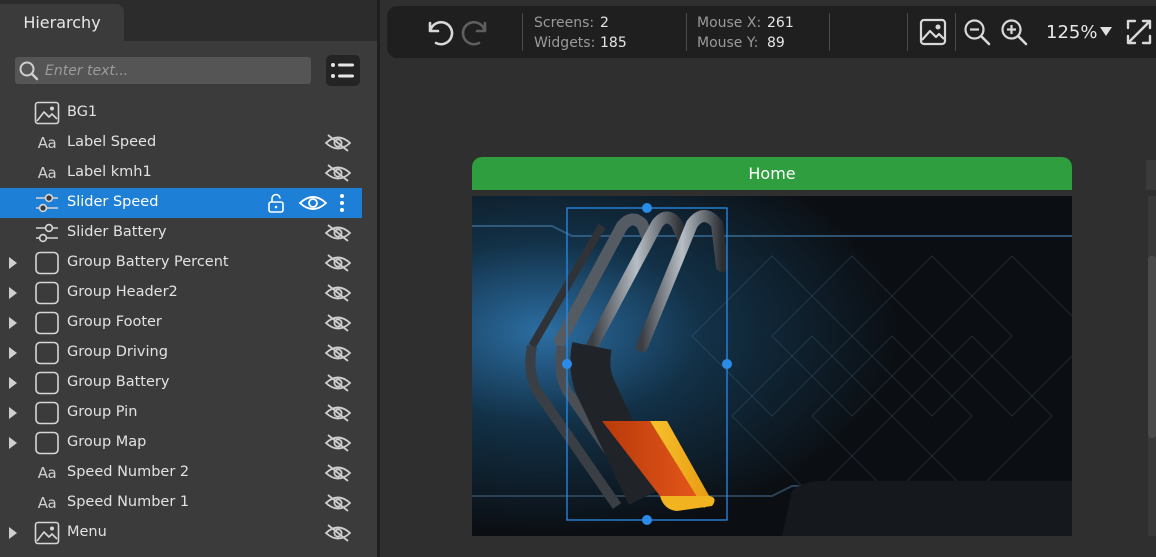 The height and width of the screenshot is (557, 1156). I want to click on list-view-button, so click(343, 70).